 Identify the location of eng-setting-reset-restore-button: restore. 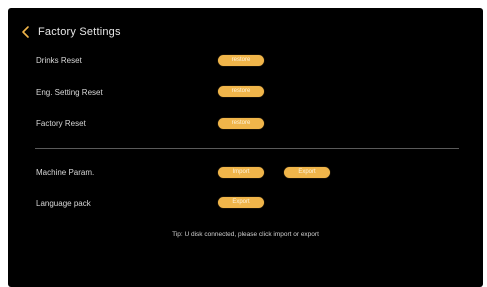
(241, 91).